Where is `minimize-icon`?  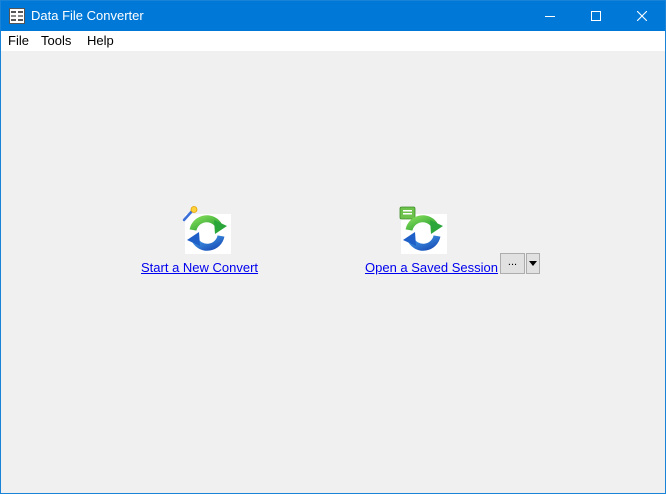 minimize-icon is located at coordinates (550, 16).